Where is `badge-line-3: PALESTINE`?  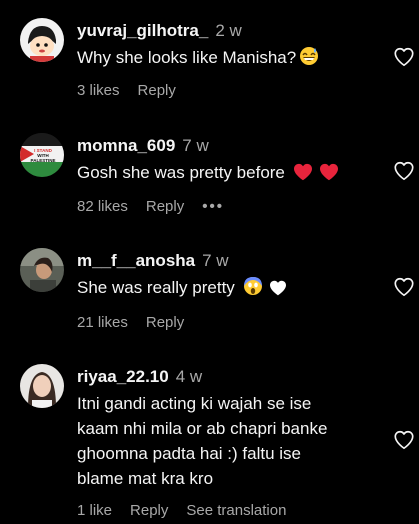 badge-line-3: PALESTINE is located at coordinates (43, 160).